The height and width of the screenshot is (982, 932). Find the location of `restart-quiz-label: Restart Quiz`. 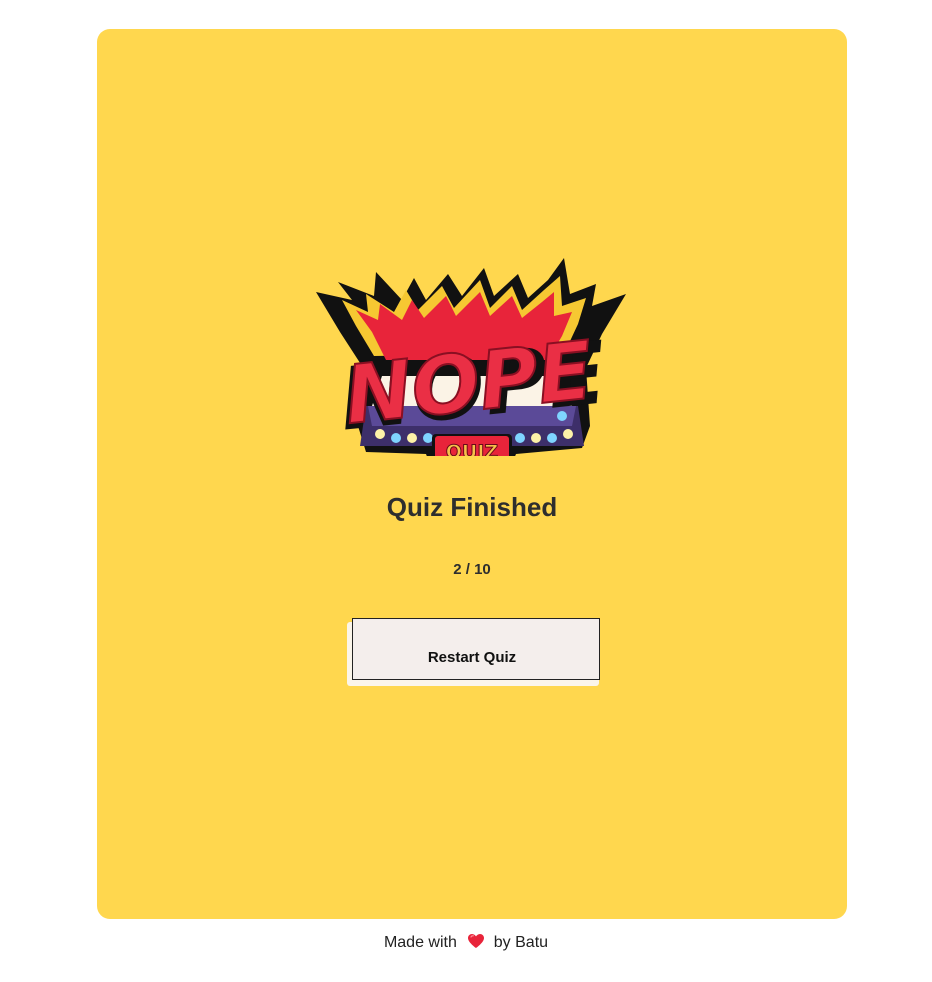

restart-quiz-label: Restart Quiz is located at coordinates (472, 657).